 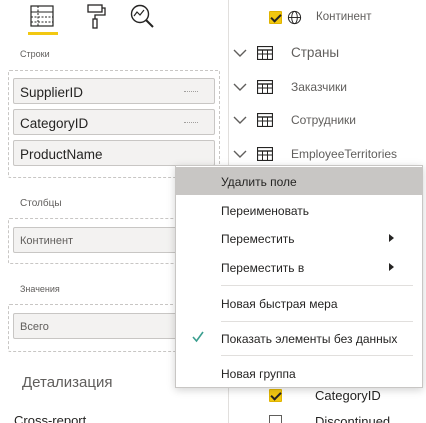 I want to click on table-label: Заказчики, so click(x=319, y=87).